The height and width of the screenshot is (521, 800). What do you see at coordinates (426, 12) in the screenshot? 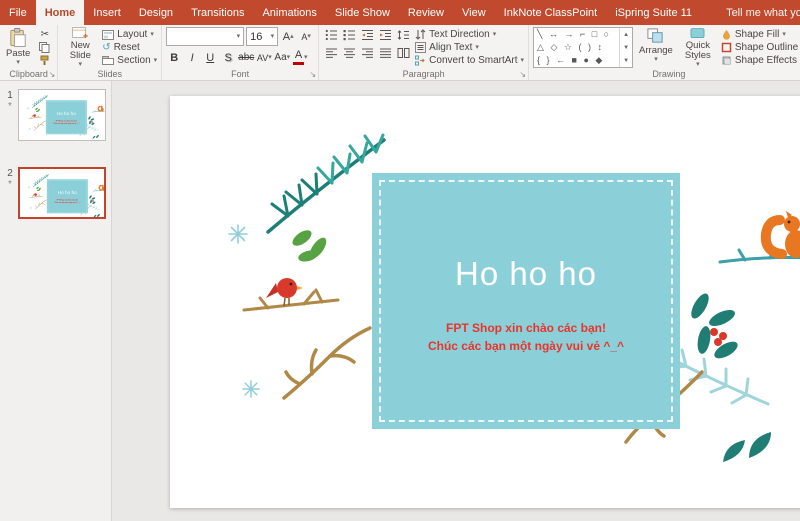
I see `tab-review: Review` at bounding box center [426, 12].